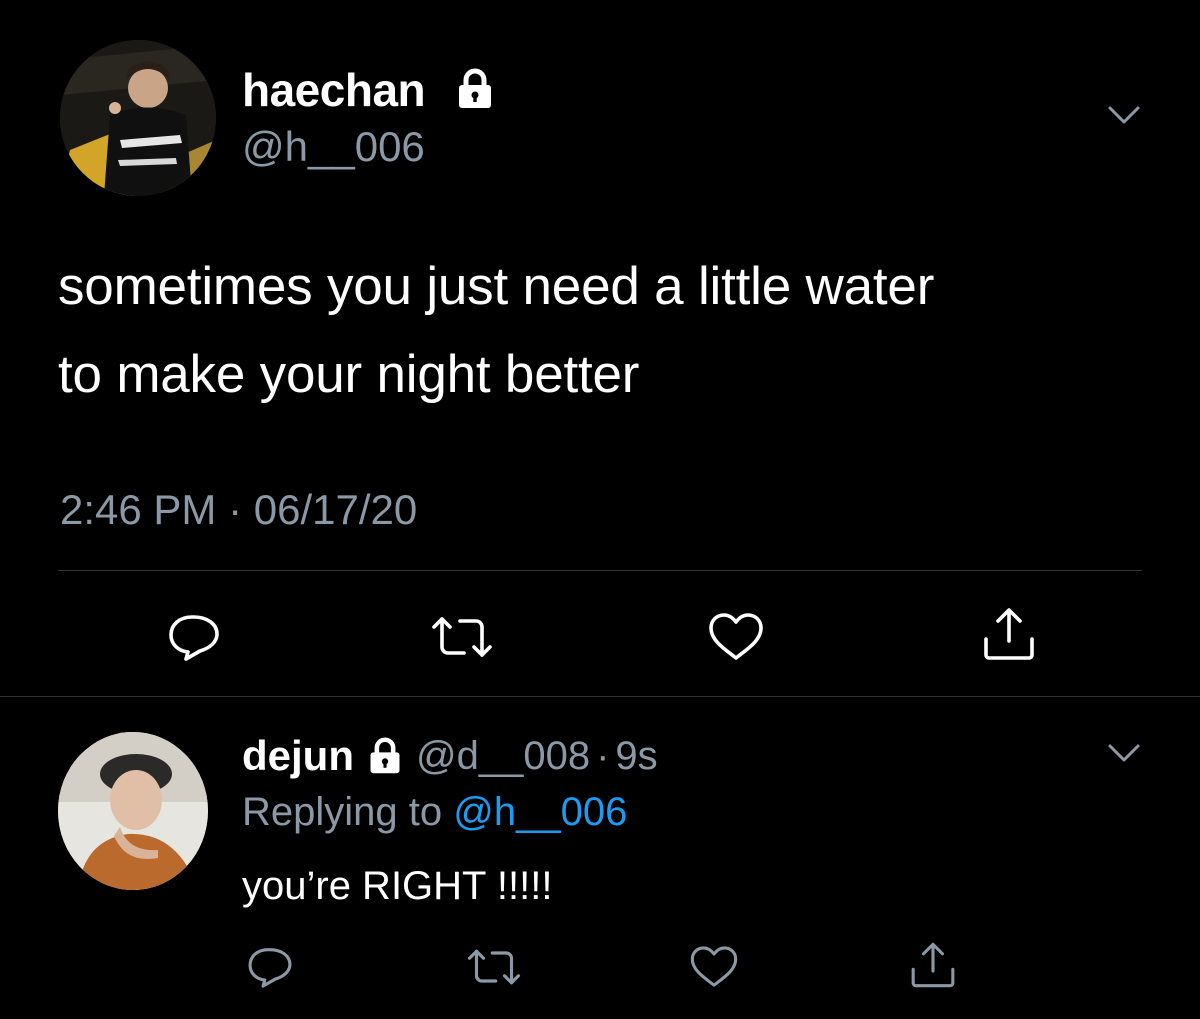 The width and height of the screenshot is (1200, 1019). I want to click on tweet-text-line: sometimes you just need a little water, so click(496, 286).